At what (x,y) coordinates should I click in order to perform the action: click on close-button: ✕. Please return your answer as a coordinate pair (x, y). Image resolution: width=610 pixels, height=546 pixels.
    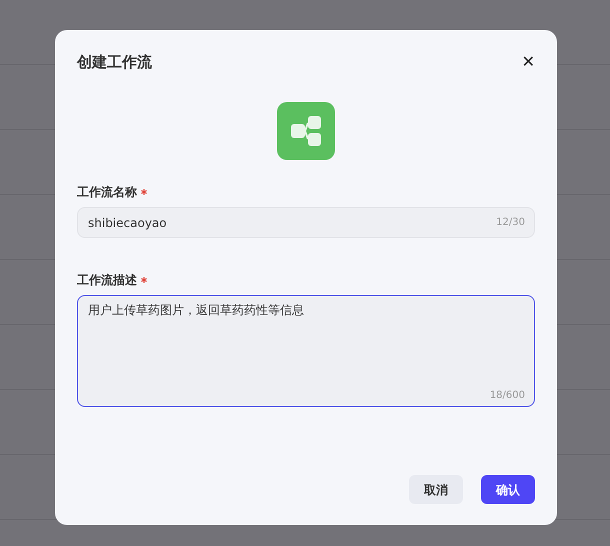
    Looking at the image, I should click on (528, 62).